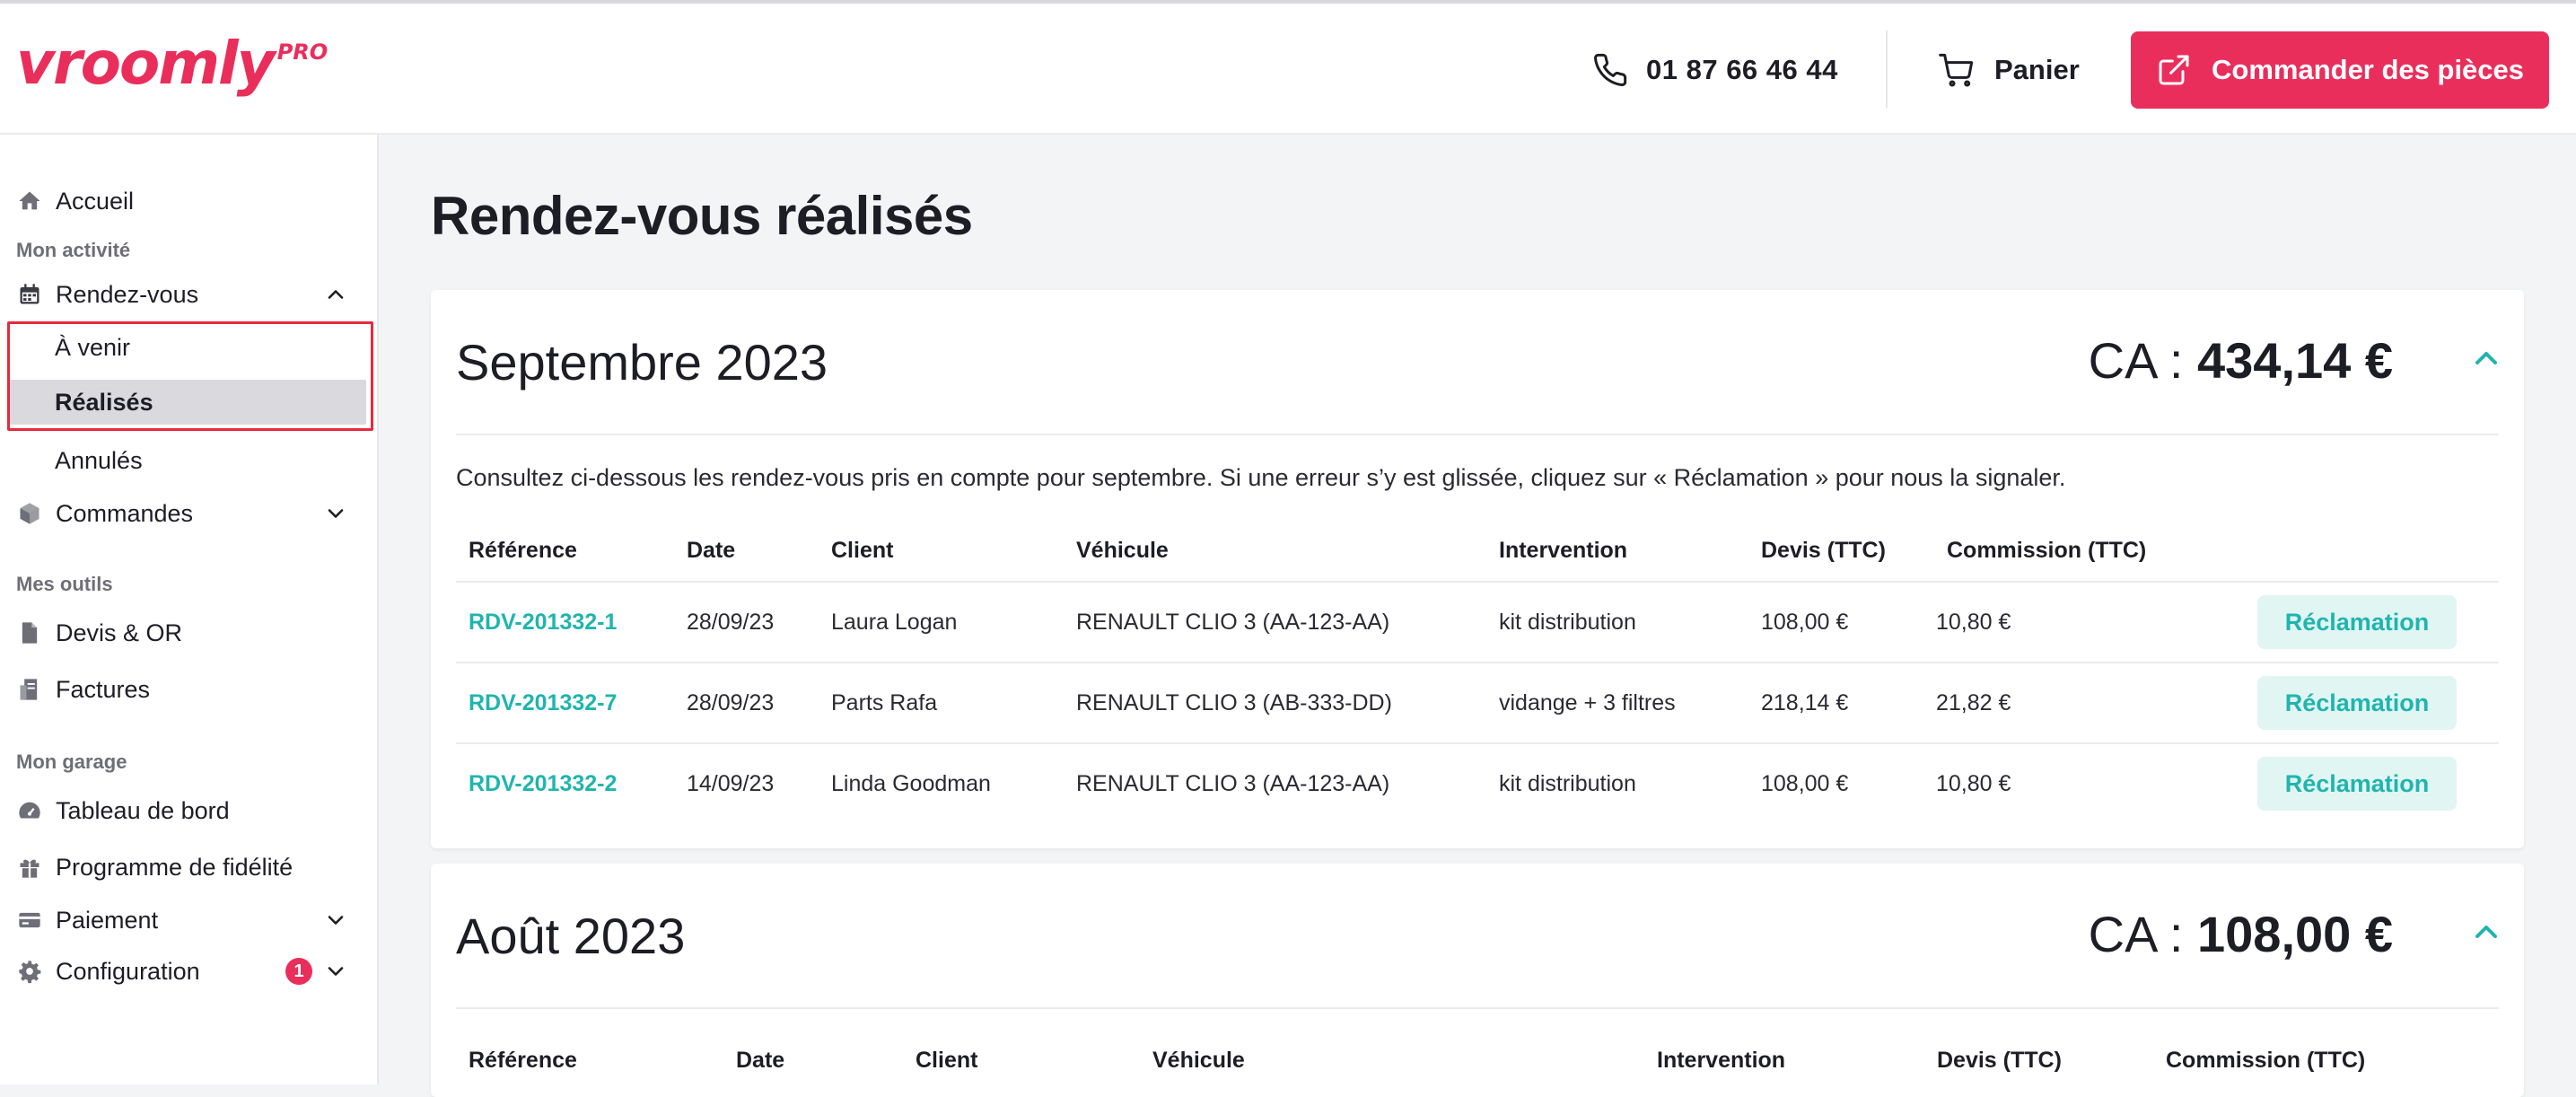  I want to click on sidebar-item-label: Accueil, so click(95, 201).